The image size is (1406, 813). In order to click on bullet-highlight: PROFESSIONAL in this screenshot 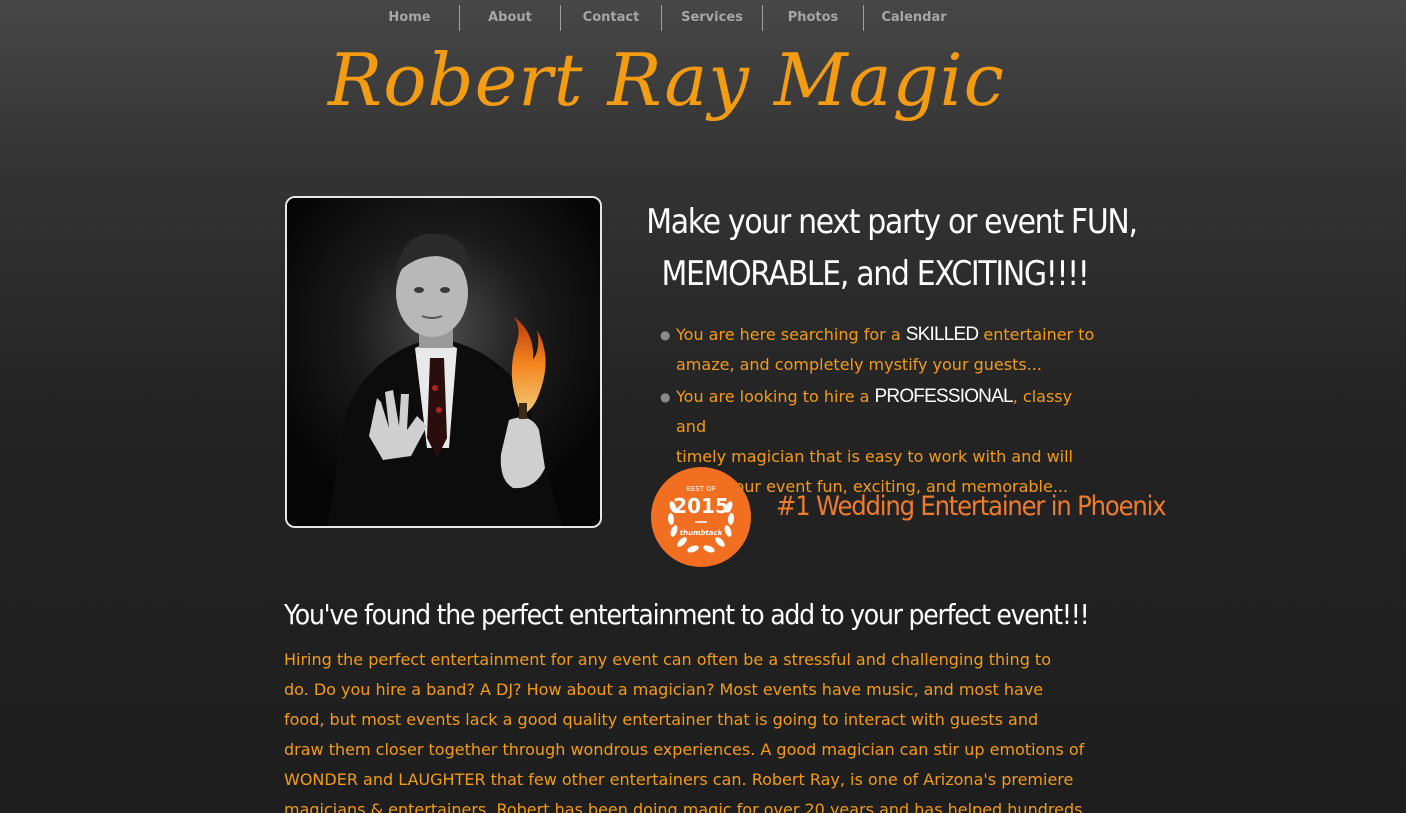, I will do `click(944, 396)`.